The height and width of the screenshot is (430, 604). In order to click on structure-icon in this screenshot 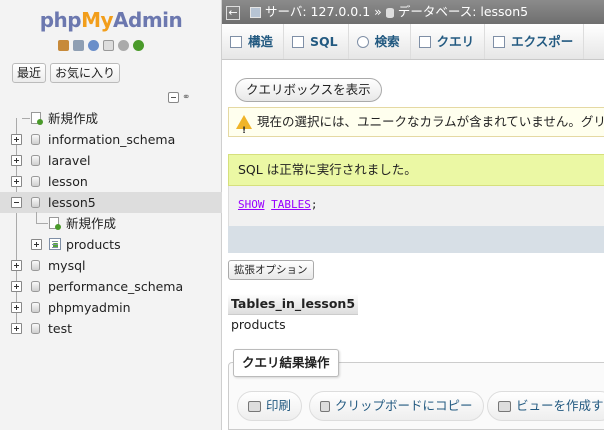, I will do `click(236, 42)`.